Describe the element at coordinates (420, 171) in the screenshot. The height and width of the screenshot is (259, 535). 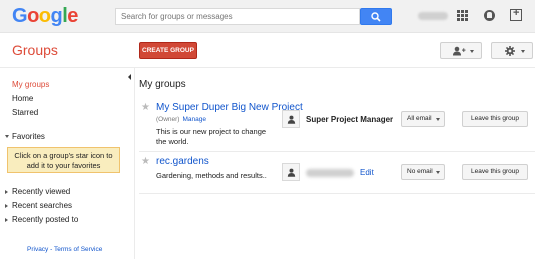
I see `email-setting-label: No email` at that location.